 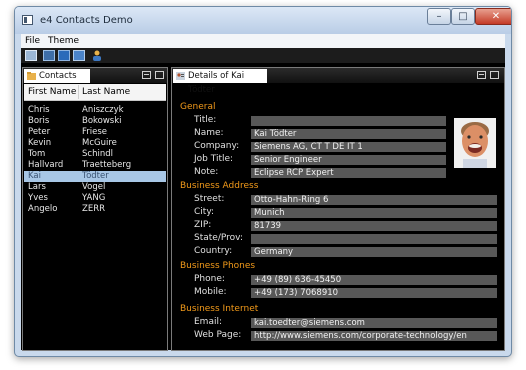 I want to click on label-title: Title:, so click(x=205, y=120).